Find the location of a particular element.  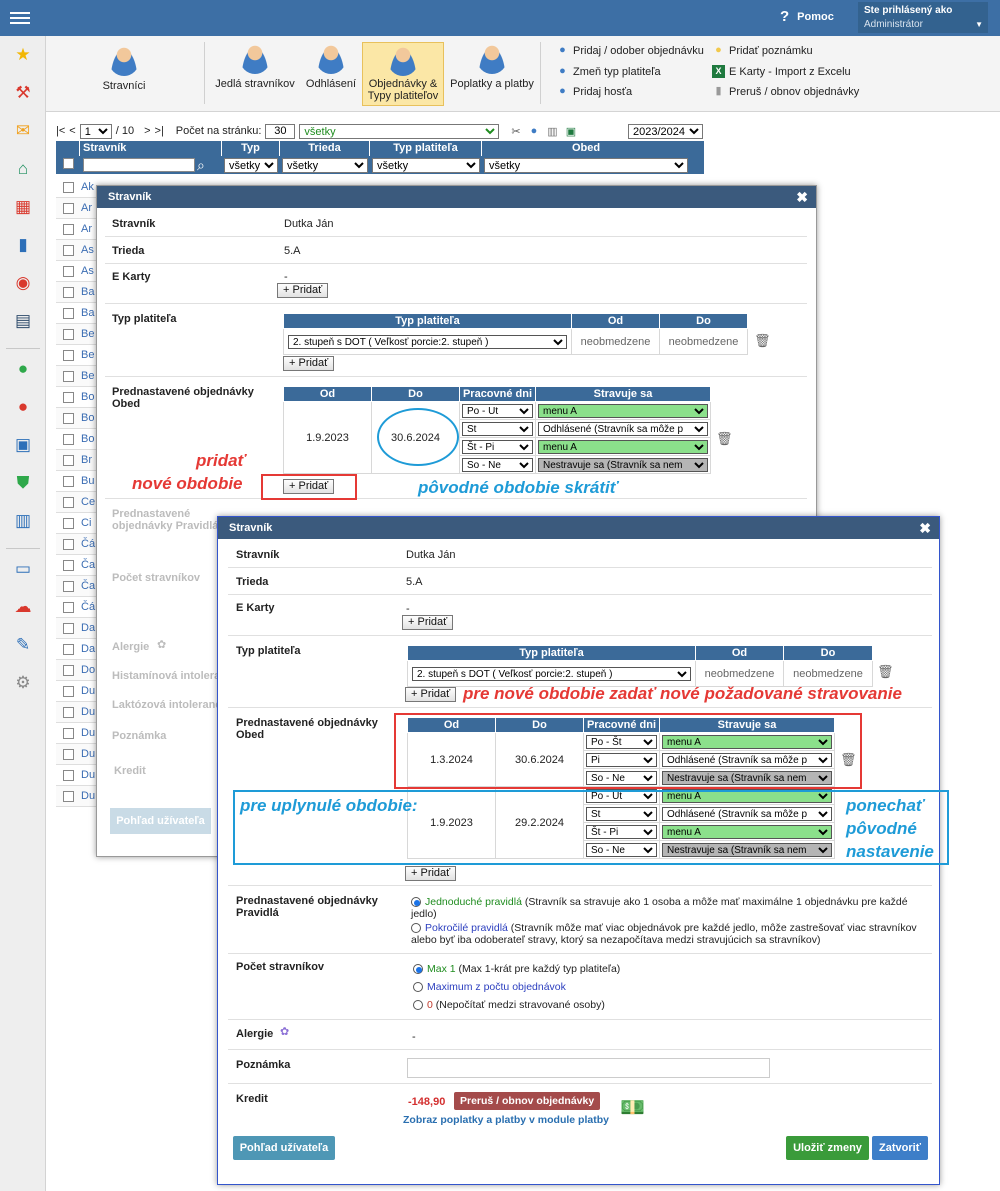

typ-platitela-filter: všetky is located at coordinates (426, 165).